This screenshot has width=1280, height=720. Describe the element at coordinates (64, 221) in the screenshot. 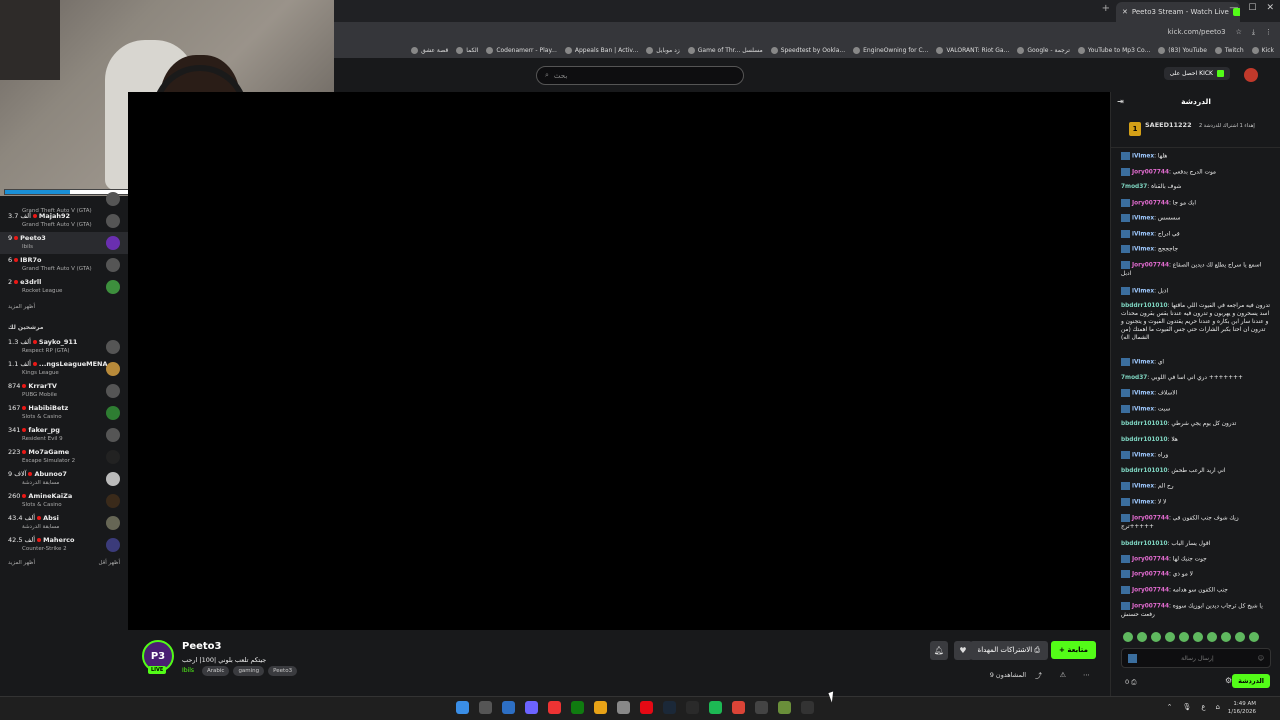

I see `sidebar-channel: 3.7 ألف Majah92 Grand Theft Auto V (GTA)` at that location.